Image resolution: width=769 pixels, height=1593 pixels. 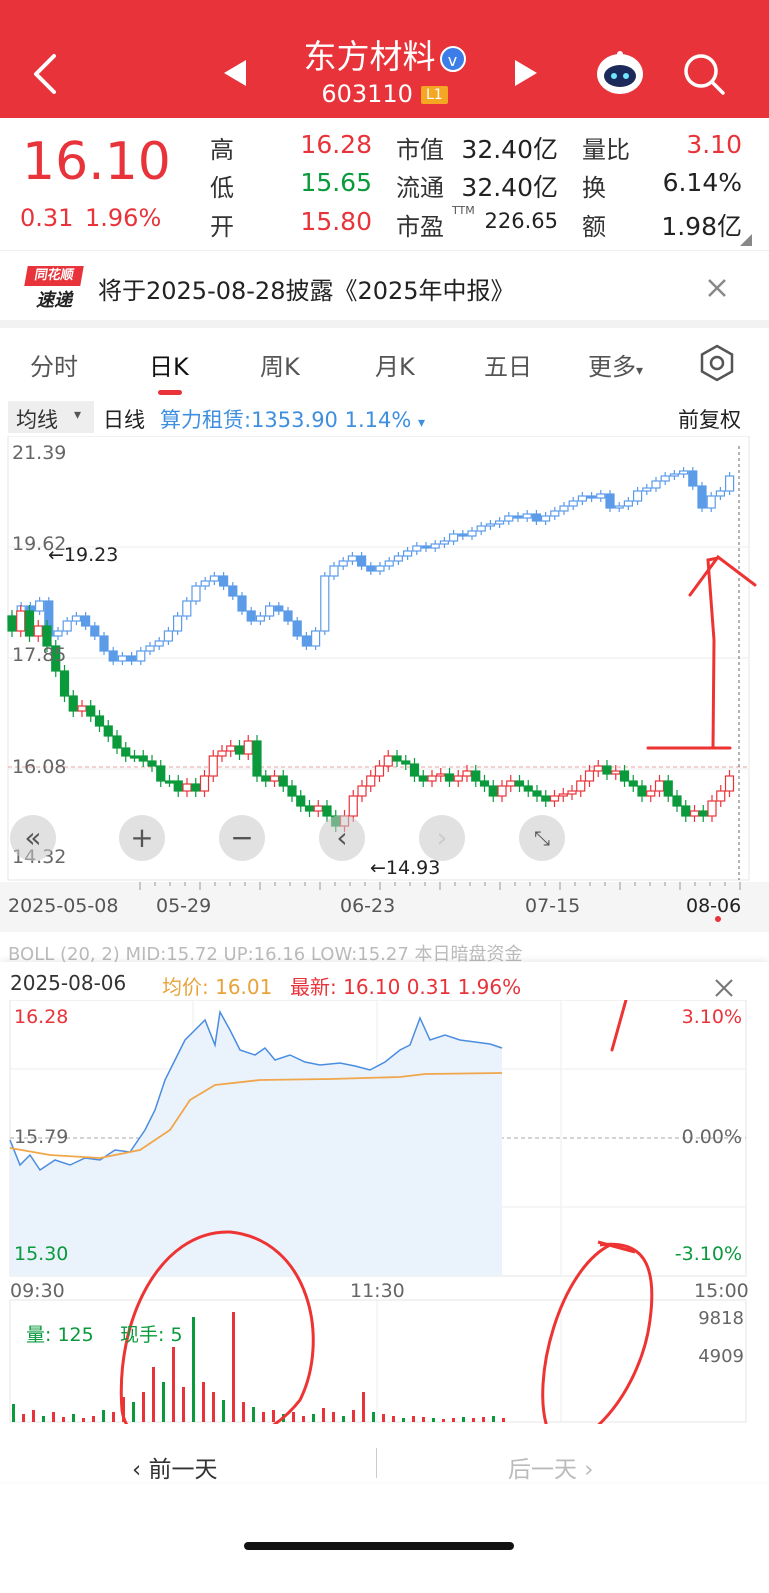 What do you see at coordinates (39, 453) in the screenshot?
I see `kline-y-label: 21.39` at bounding box center [39, 453].